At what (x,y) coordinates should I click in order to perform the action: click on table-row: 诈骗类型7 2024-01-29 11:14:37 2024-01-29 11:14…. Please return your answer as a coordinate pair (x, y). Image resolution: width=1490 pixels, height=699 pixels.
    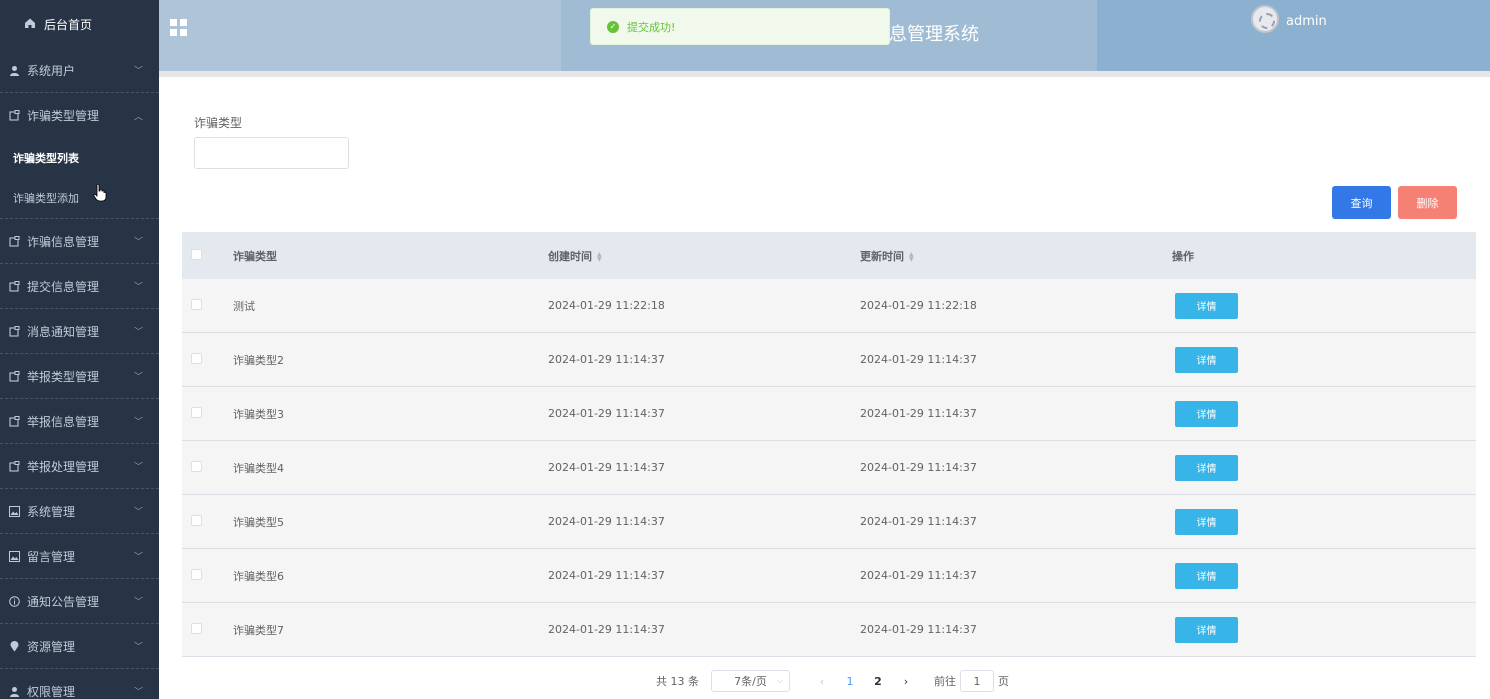
    Looking at the image, I should click on (829, 630).